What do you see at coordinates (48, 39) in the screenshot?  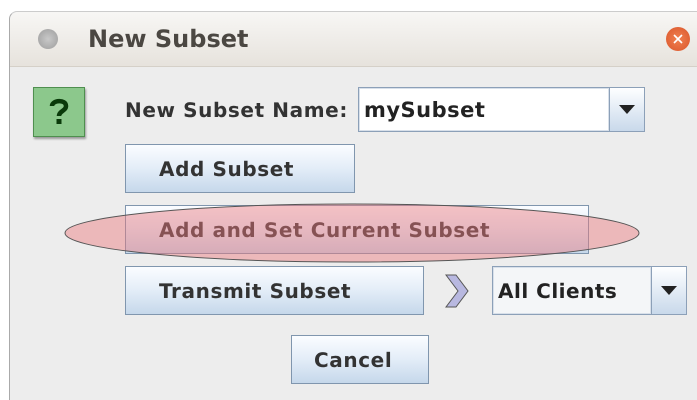 I see `window-menu-dot` at bounding box center [48, 39].